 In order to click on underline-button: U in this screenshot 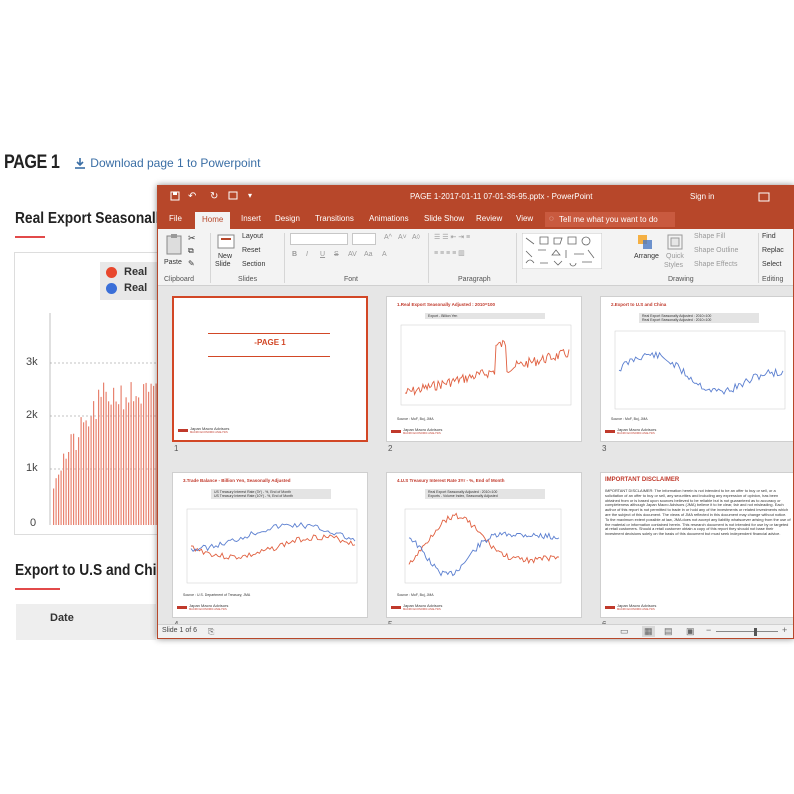, I will do `click(322, 254)`.